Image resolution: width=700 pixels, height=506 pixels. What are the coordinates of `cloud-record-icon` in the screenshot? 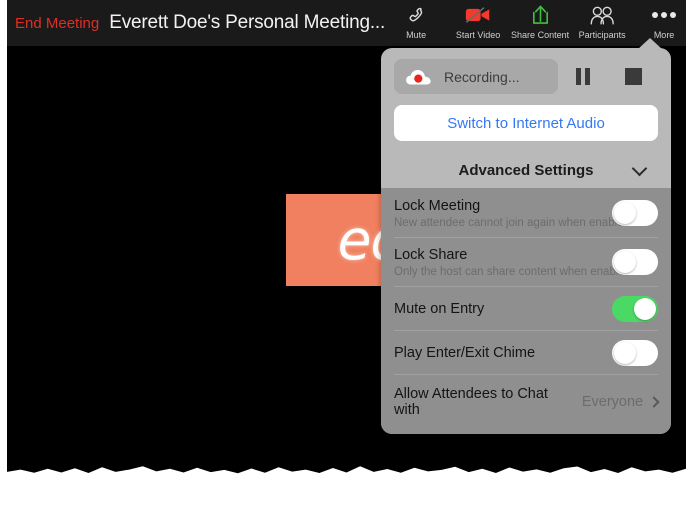 It's located at (418, 77).